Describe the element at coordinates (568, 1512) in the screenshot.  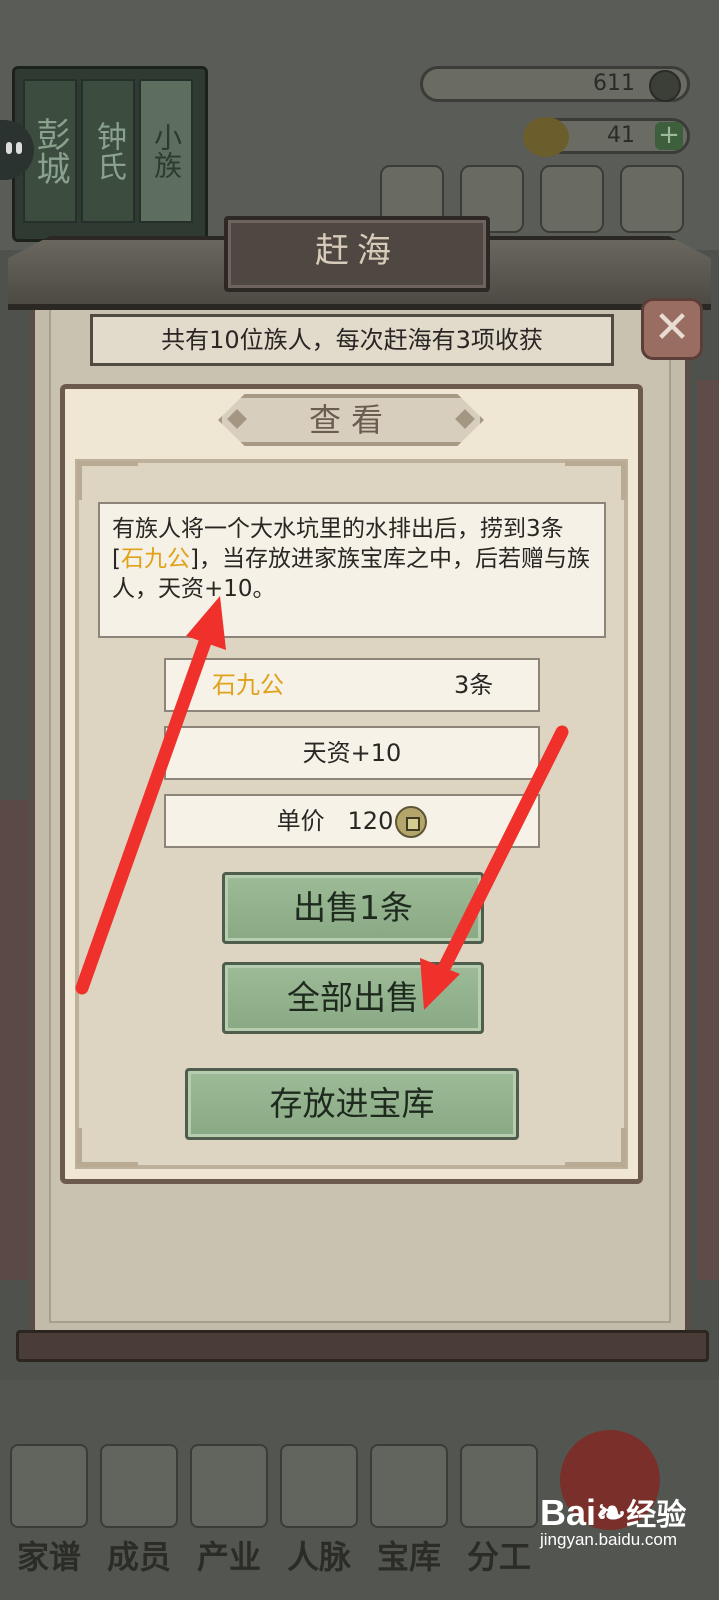
I see `watermark-brand: Bai` at that location.